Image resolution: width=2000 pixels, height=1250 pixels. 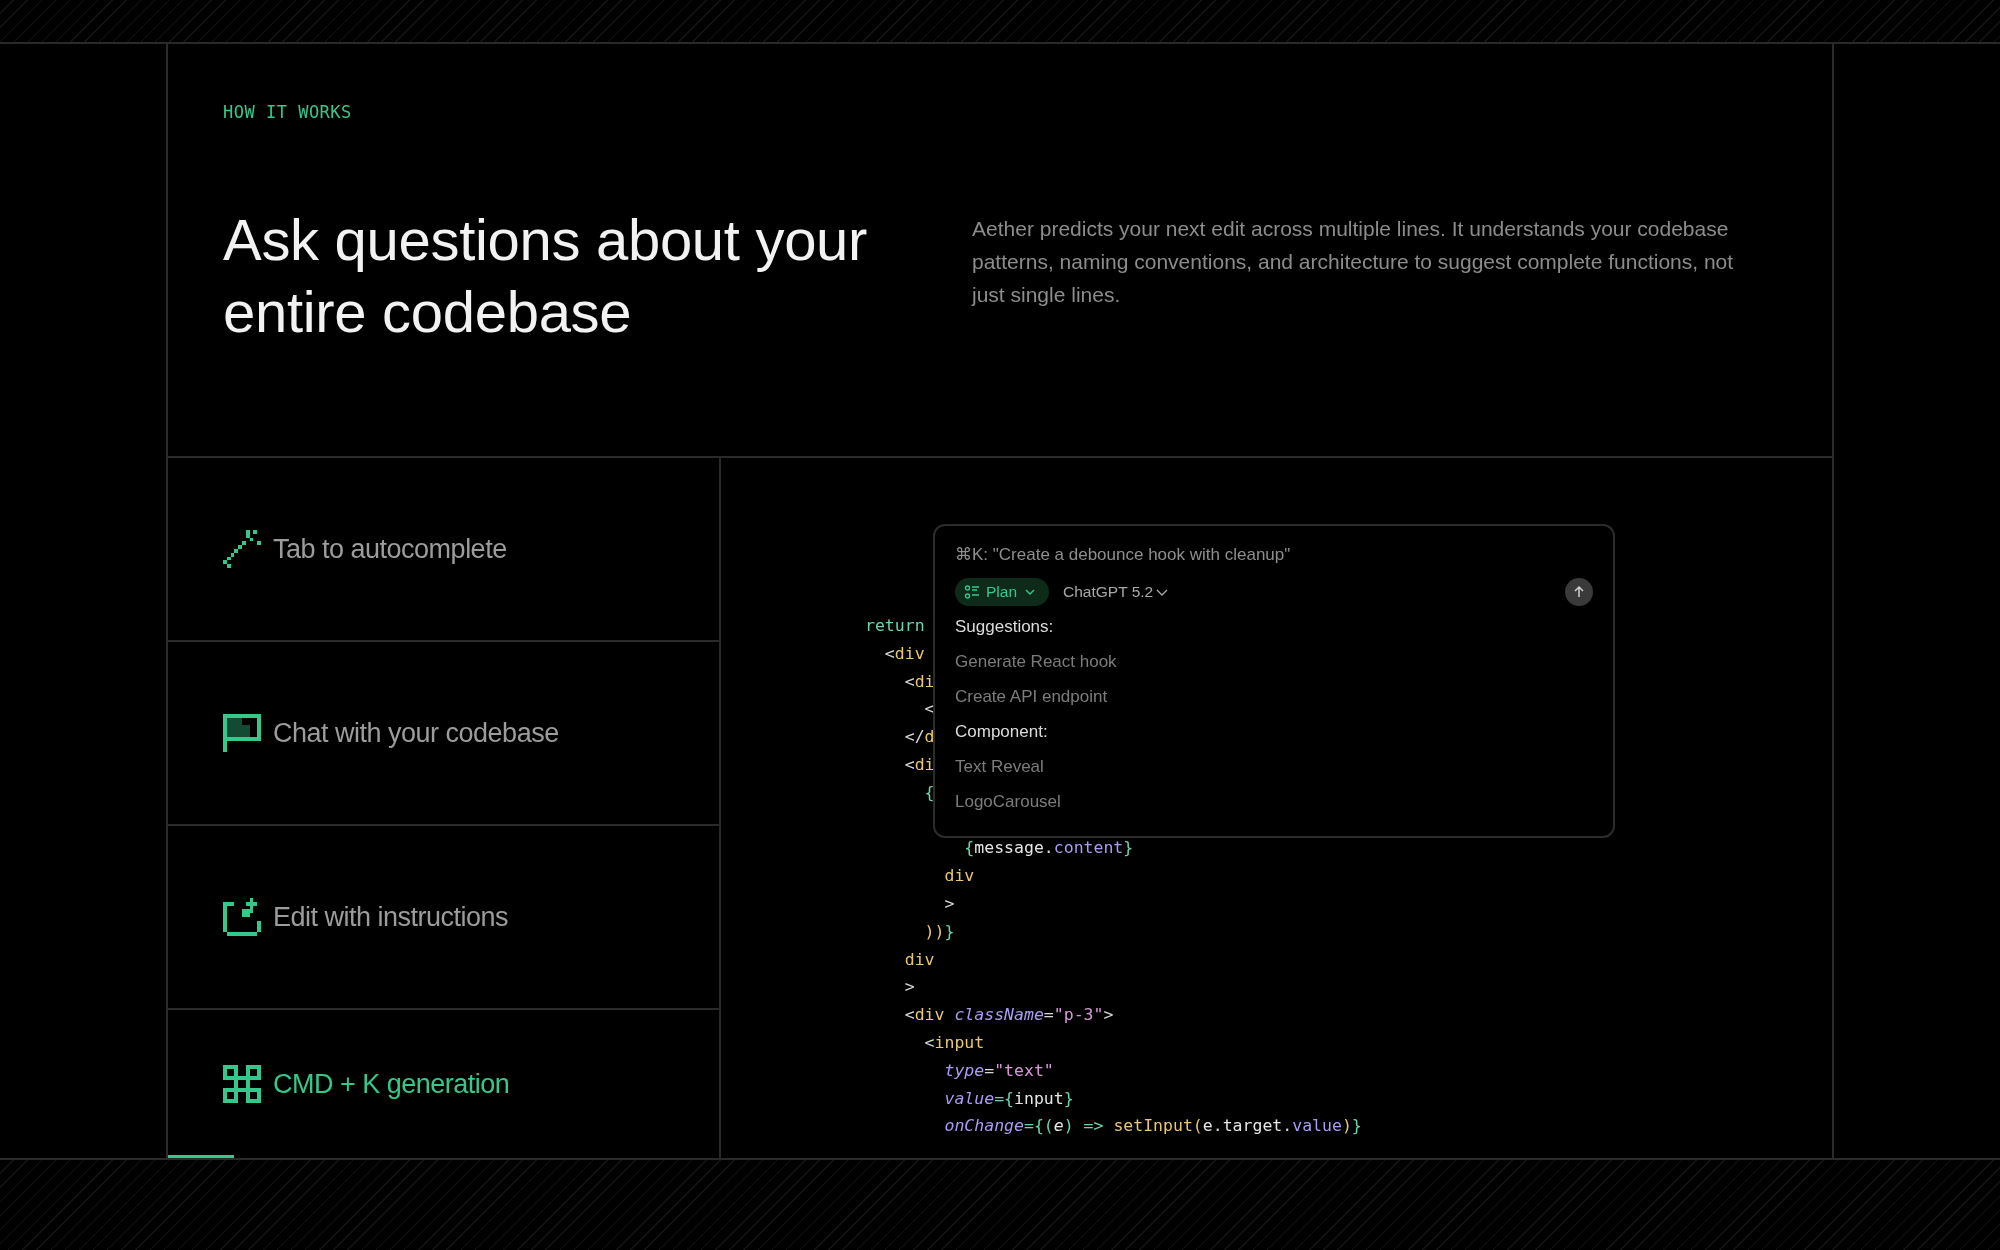 What do you see at coordinates (546, 276) in the screenshot?
I see `headline: Ask questions about your entire codebase` at bounding box center [546, 276].